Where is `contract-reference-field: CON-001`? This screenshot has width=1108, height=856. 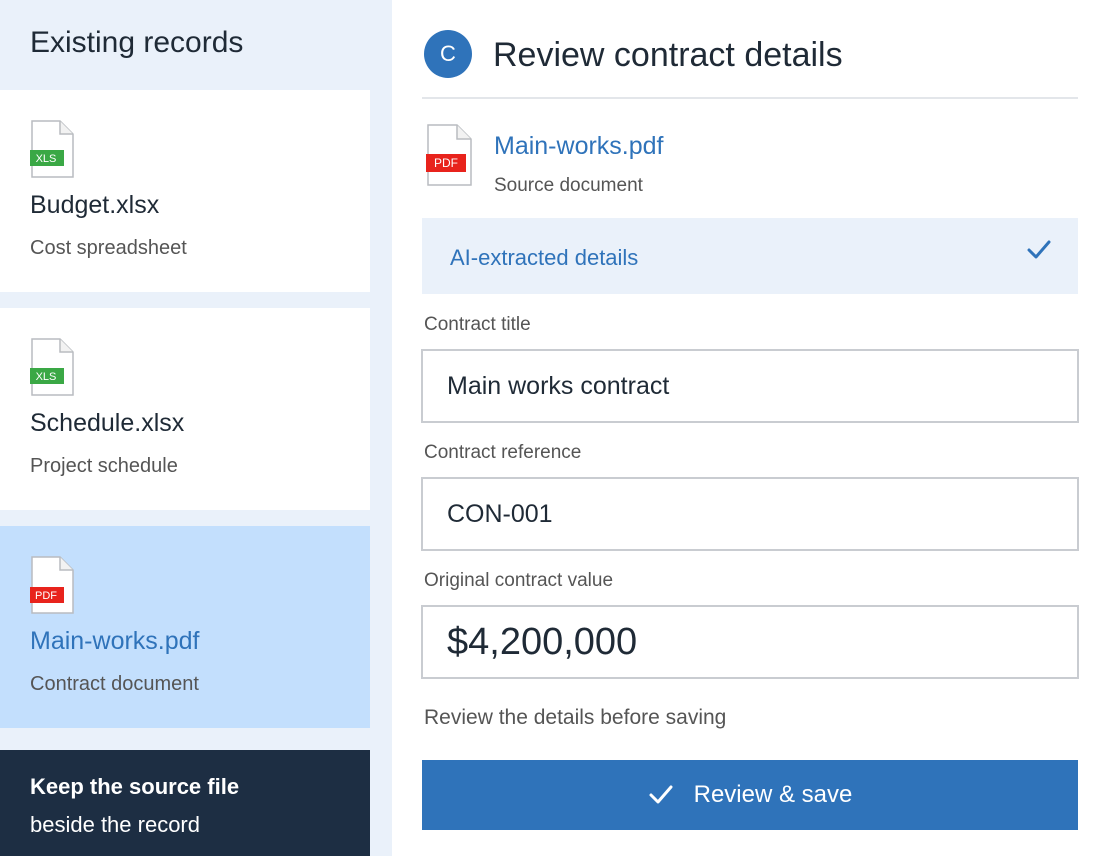
contract-reference-field: CON-001 is located at coordinates (750, 514).